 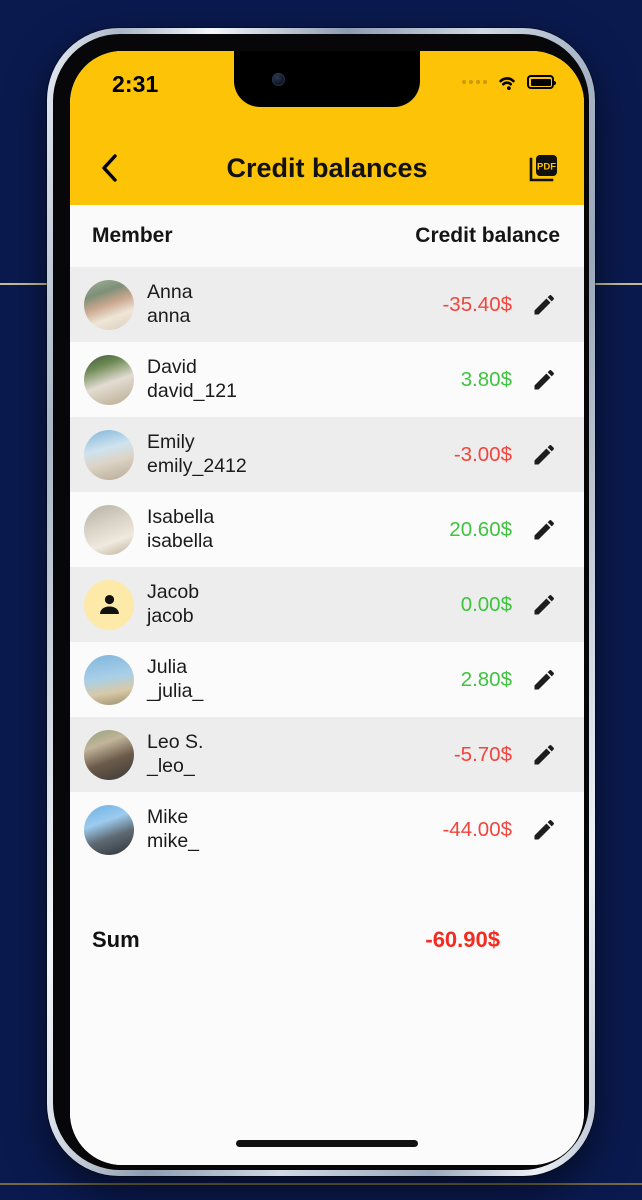 I want to click on member-handle: anna, so click(x=169, y=315).